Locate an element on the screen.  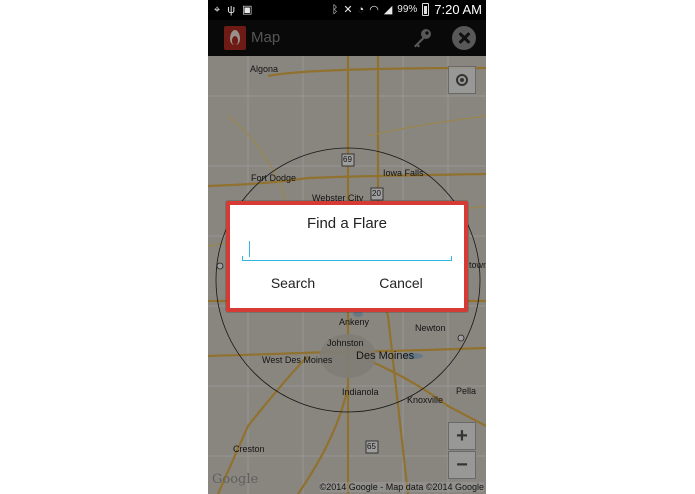
clock: 7:20 AM is located at coordinates (458, 9).